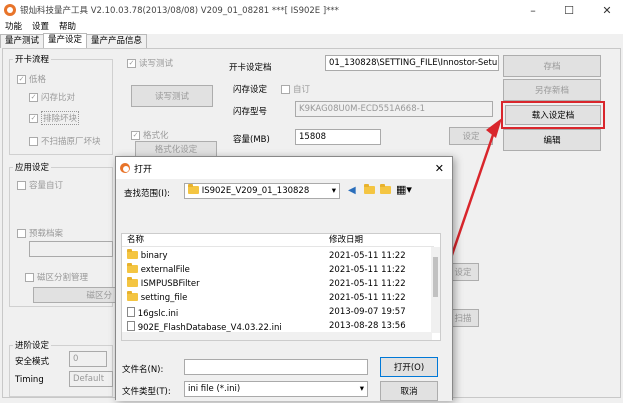 The height and width of the screenshot is (403, 623). I want to click on filename-label: 文件名(N):, so click(143, 370).